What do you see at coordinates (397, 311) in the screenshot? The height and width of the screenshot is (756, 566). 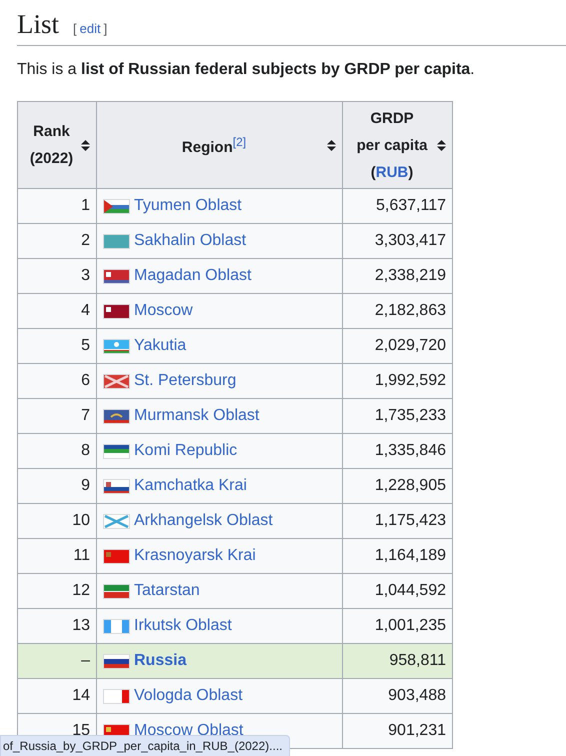 I see `value-cell: 2,182,863` at bounding box center [397, 311].